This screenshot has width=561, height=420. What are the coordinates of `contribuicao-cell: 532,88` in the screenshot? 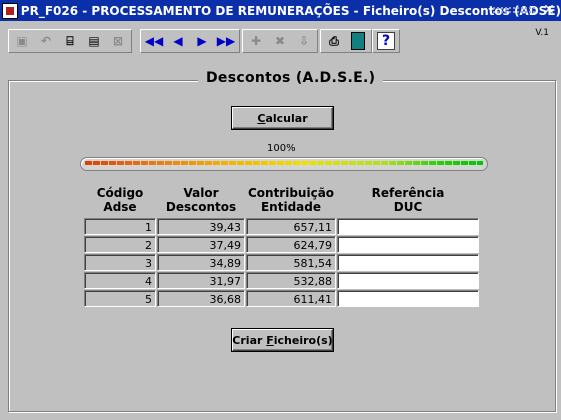 It's located at (291, 280).